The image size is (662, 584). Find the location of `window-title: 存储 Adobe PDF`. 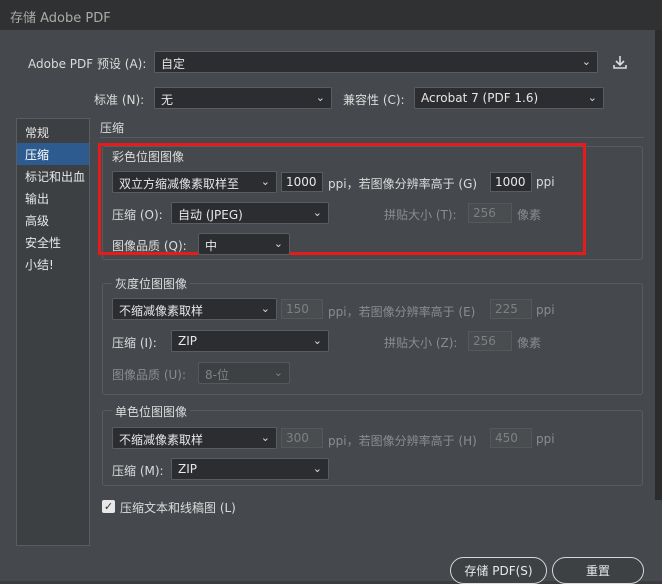

window-title: 存储 Adobe PDF is located at coordinates (60, 18).